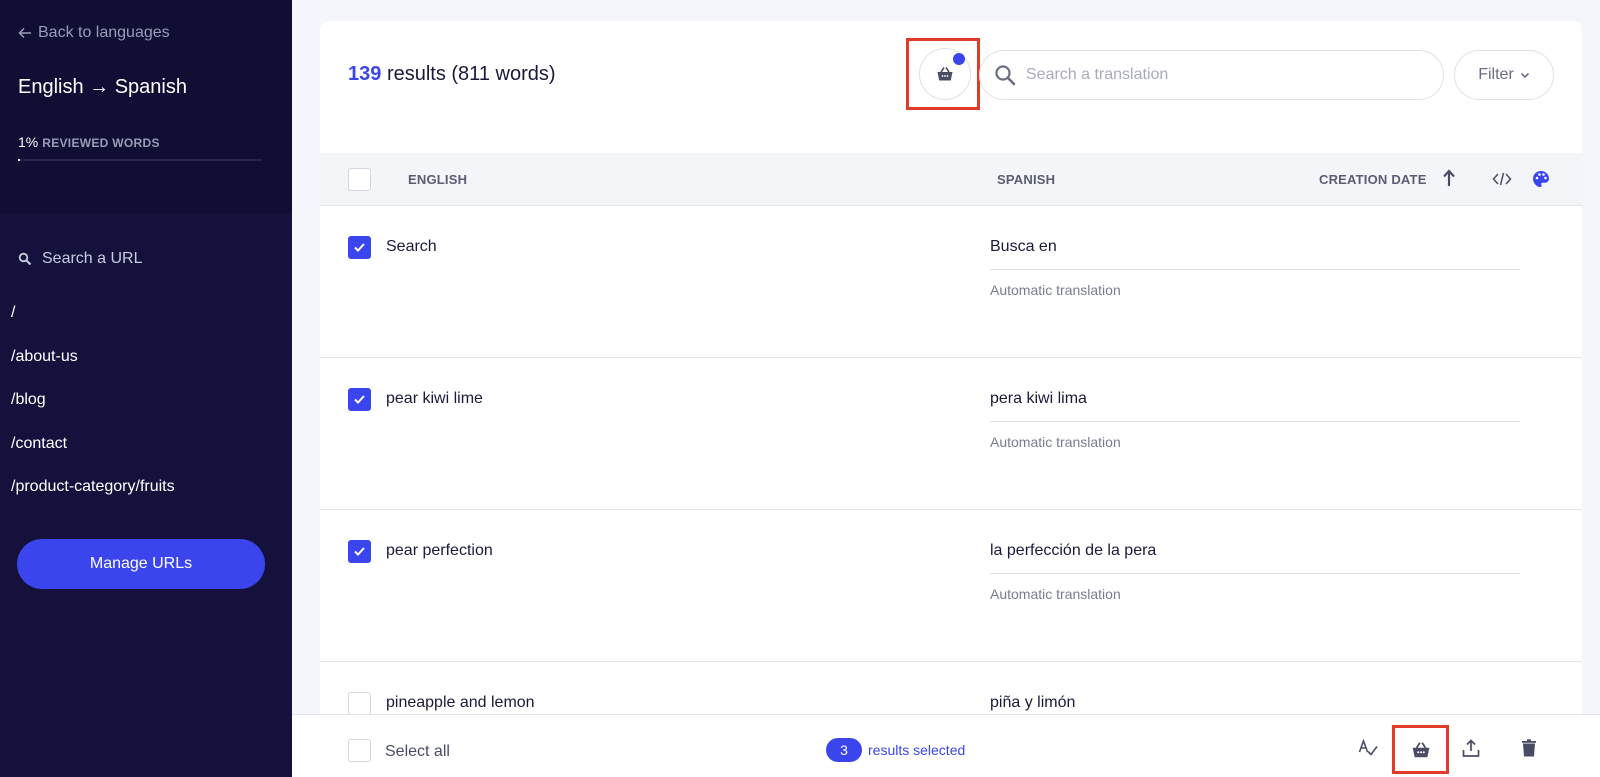  I want to click on back-link-label: Back to languages, so click(104, 32).